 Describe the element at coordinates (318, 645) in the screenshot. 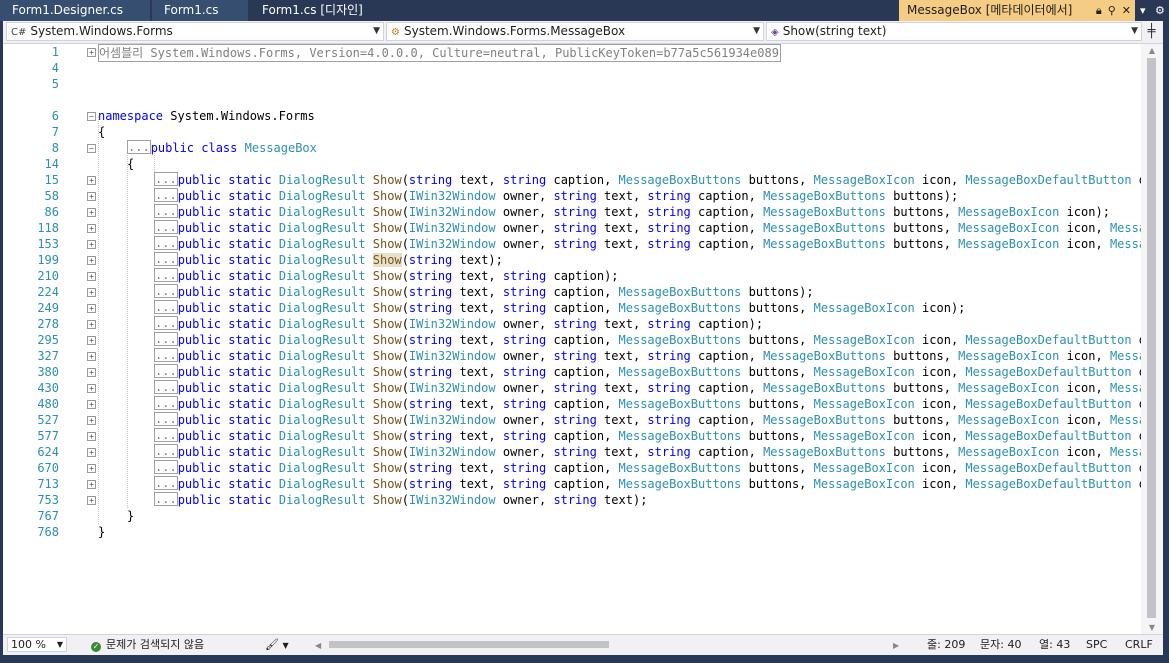

I see `scroll-left-icon: ◀` at that location.